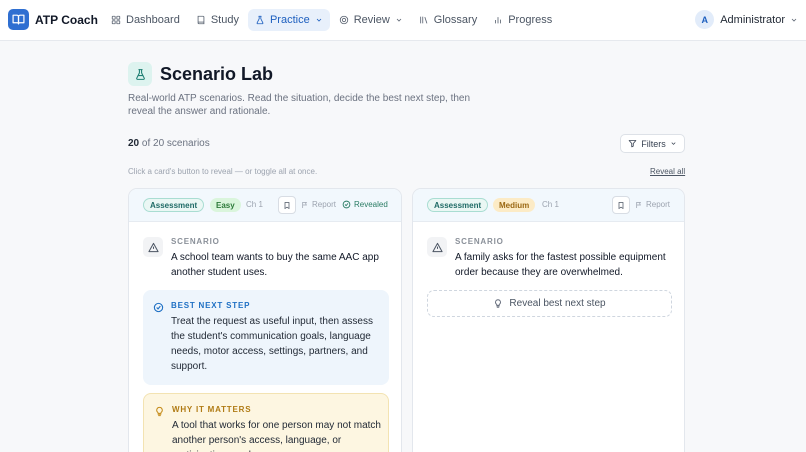 The height and width of the screenshot is (452, 806). What do you see at coordinates (134, 143) in the screenshot?
I see `count-shown: 20` at bounding box center [134, 143].